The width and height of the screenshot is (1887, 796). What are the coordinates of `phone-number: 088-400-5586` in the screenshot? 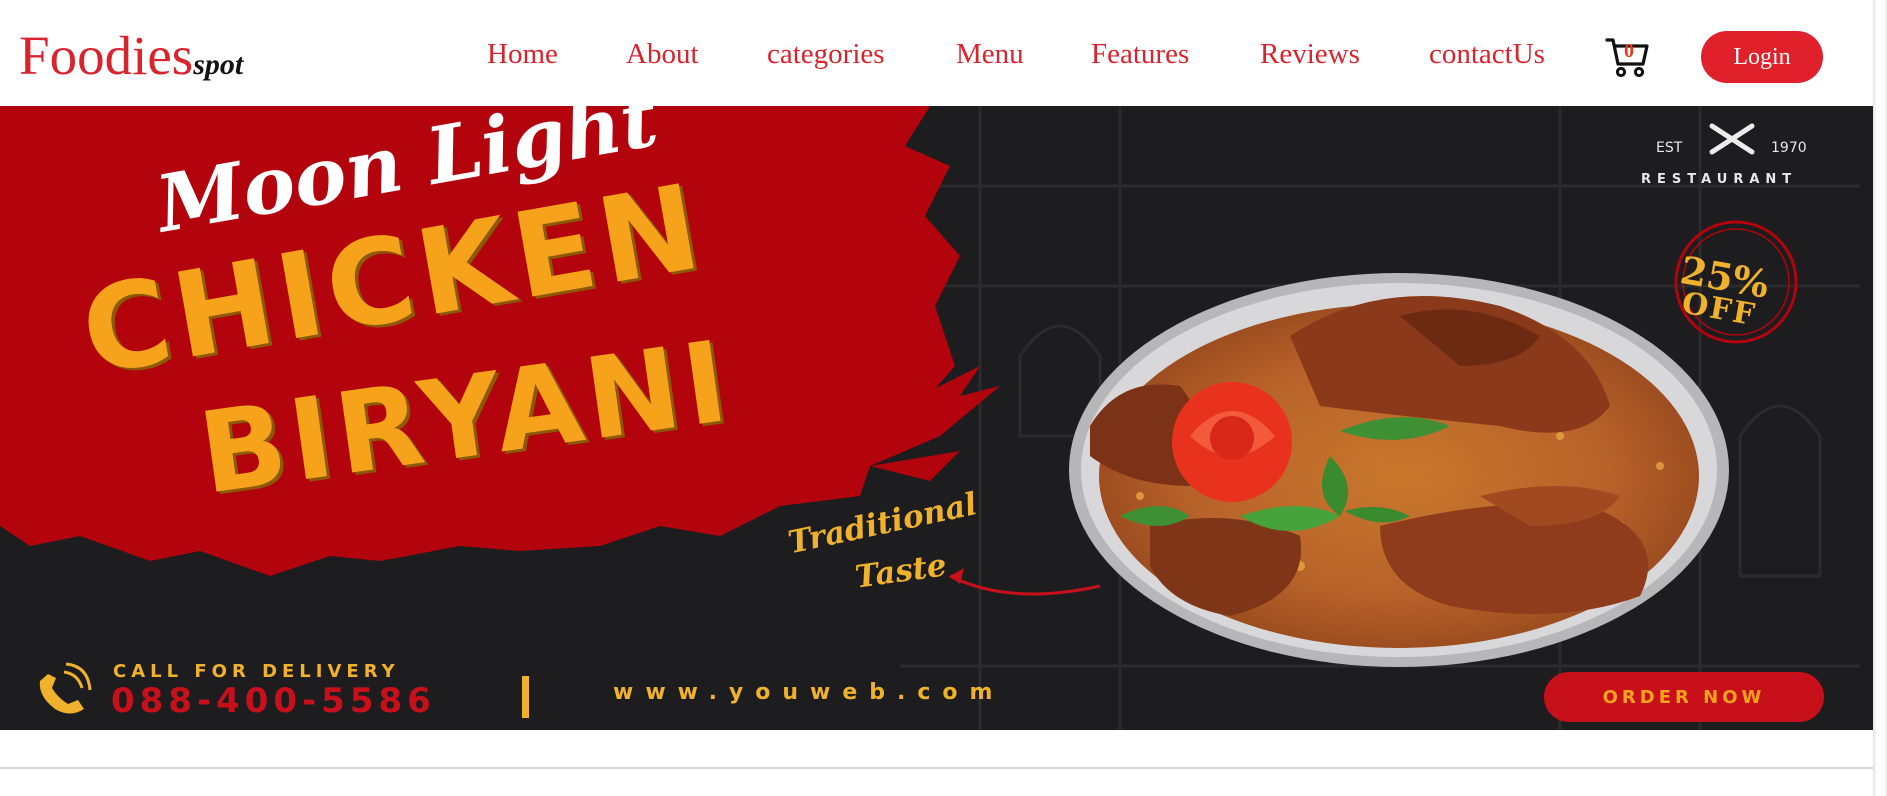 It's located at (273, 701).